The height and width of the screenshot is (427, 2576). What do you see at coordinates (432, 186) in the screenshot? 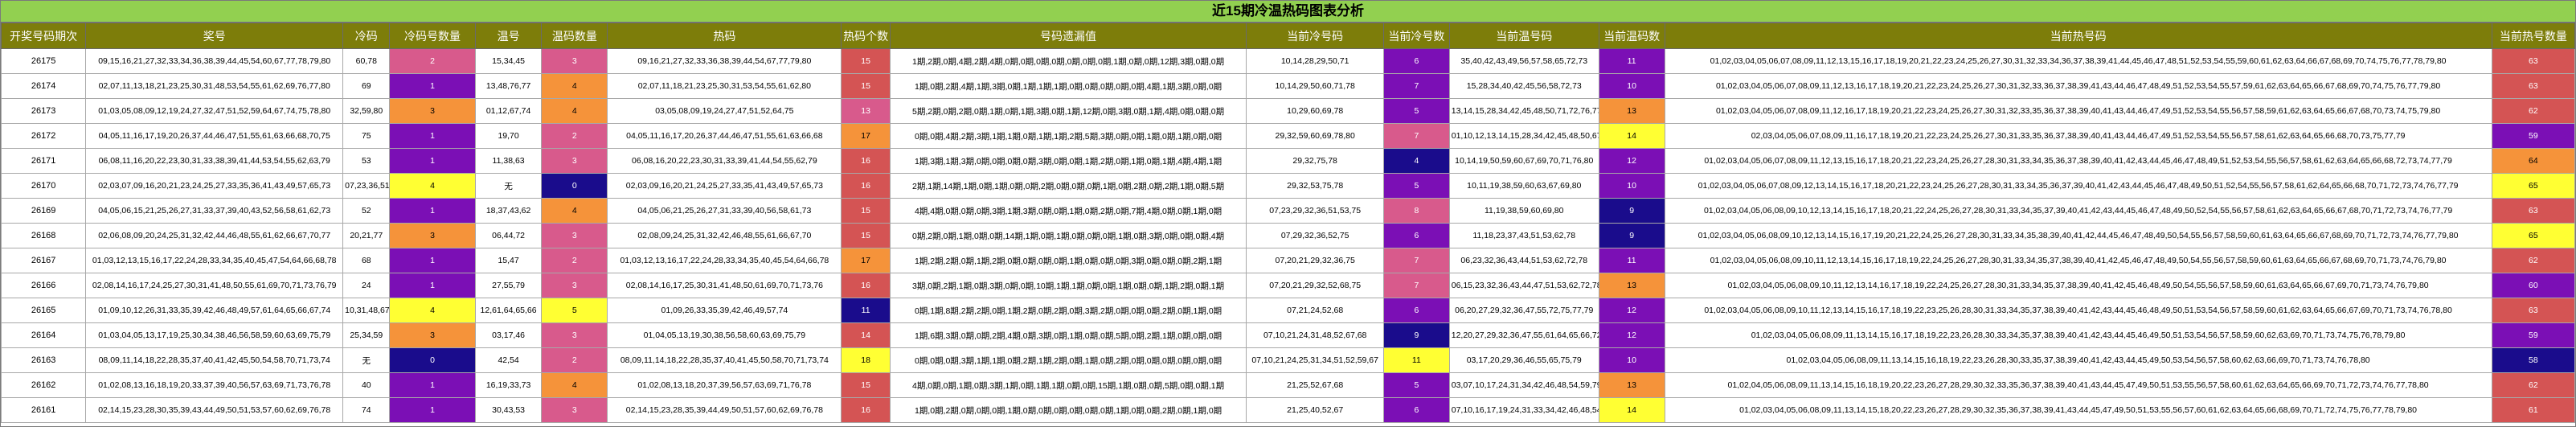
I see `cold-count-cell: 4` at bounding box center [432, 186].